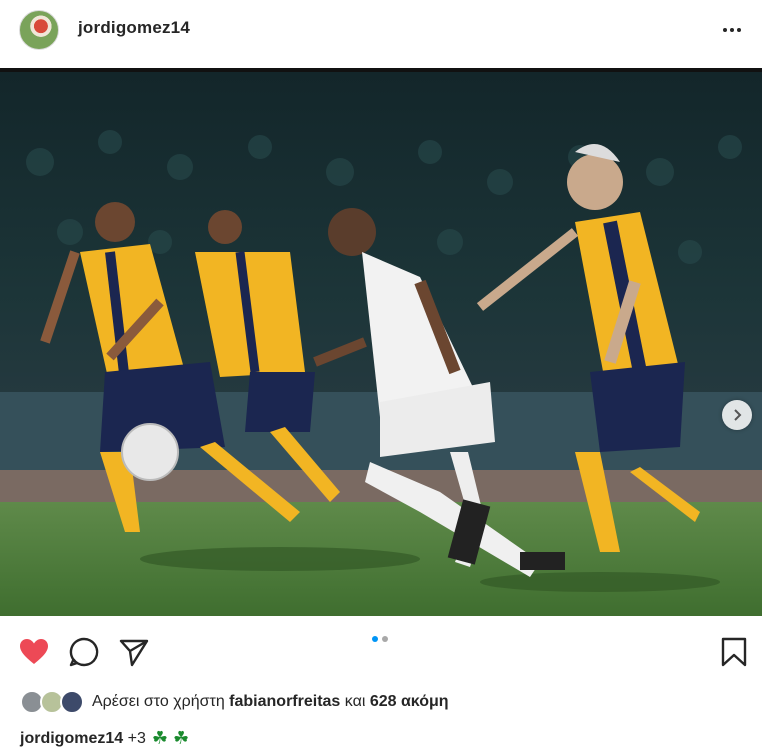 This screenshot has width=762, height=754. I want to click on paper-plane-icon, so click(134, 652).